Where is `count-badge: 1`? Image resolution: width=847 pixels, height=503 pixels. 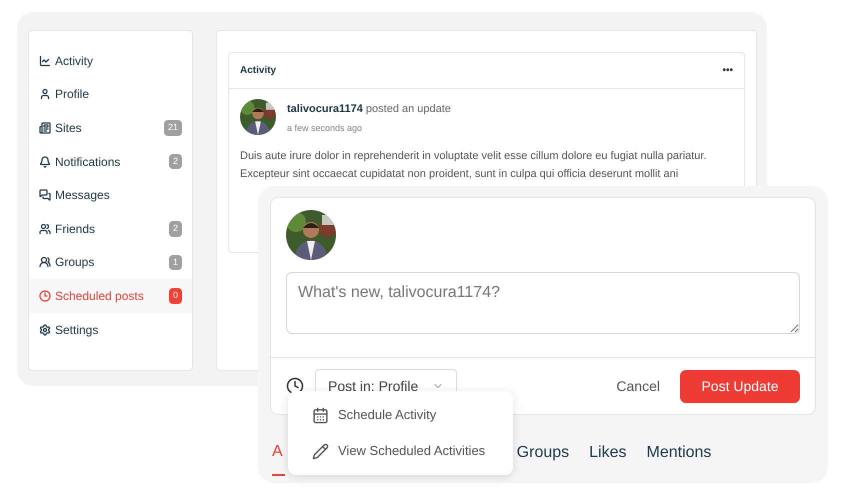
count-badge: 1 is located at coordinates (175, 262).